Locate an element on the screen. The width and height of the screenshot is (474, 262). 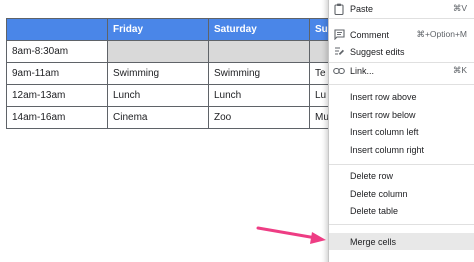
table-row: 12am-13am Lunch Lunch Lu is located at coordinates (178, 95).